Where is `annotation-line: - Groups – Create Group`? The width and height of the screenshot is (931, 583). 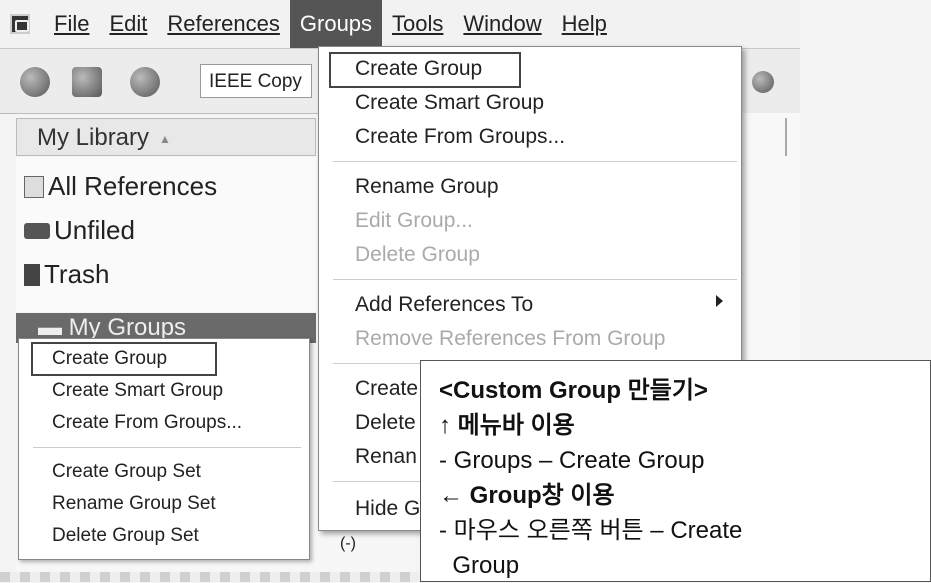 annotation-line: - Groups – Create Group is located at coordinates (572, 460).